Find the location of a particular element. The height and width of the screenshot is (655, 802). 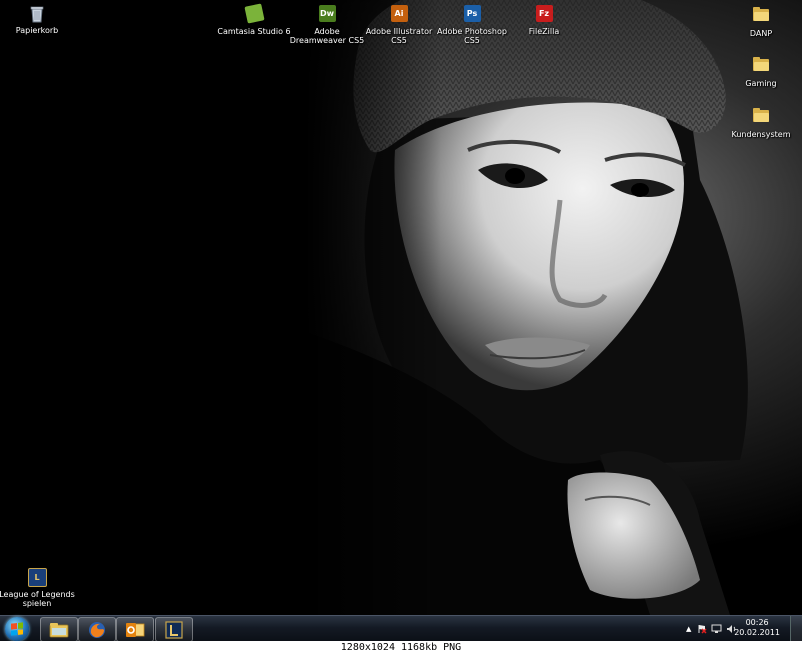

desktop-icon-folder-kundensystem: Kundensystem is located at coordinates (761, 122).